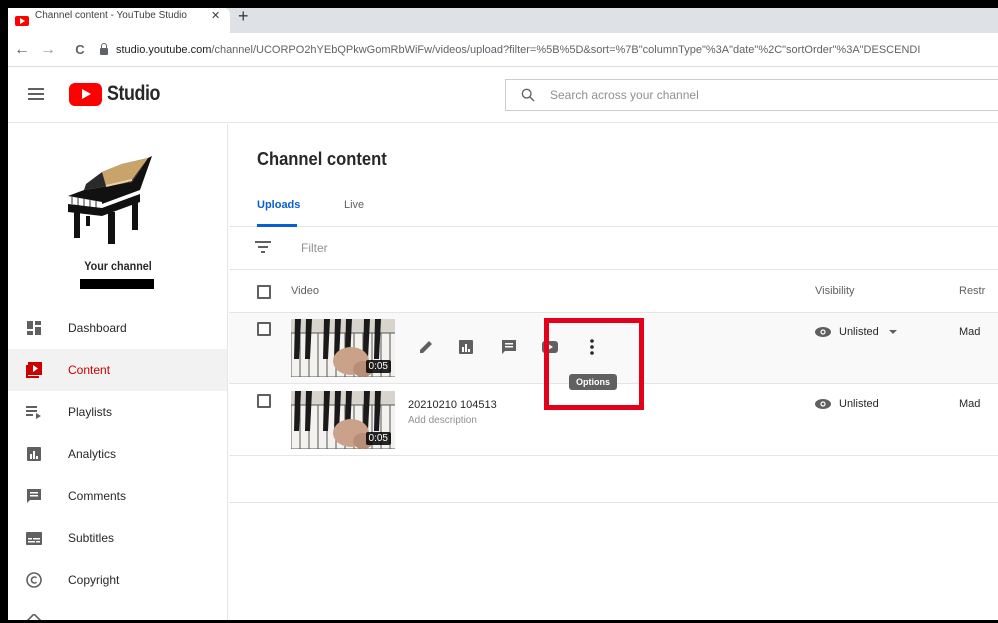  I want to click on search-icon, so click(528, 95).